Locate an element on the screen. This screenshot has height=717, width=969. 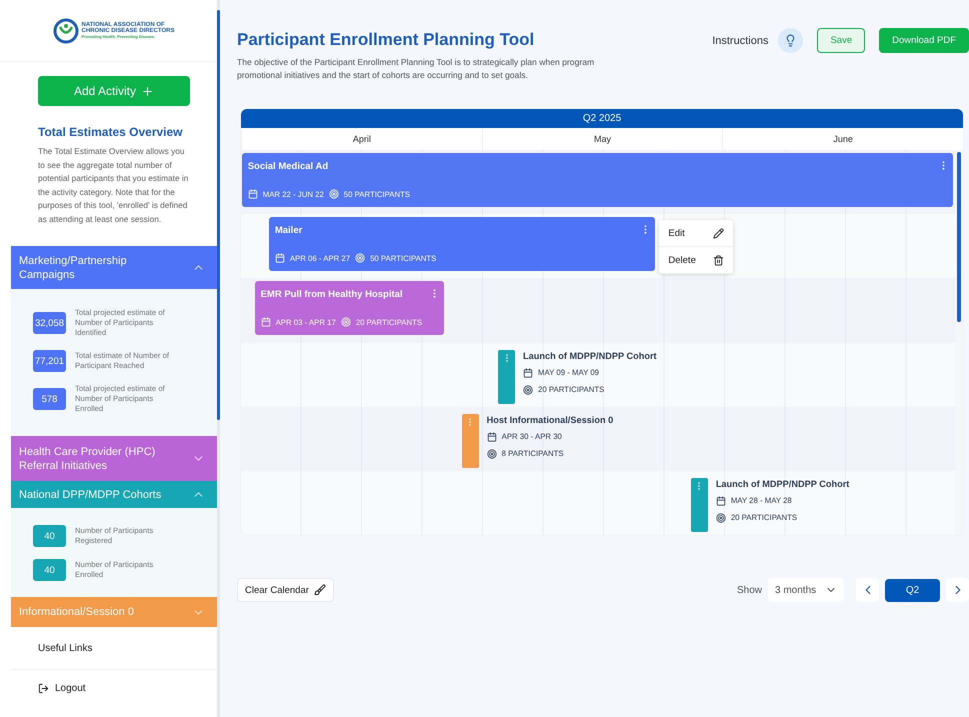
stat-value: 77,201 is located at coordinates (49, 361).